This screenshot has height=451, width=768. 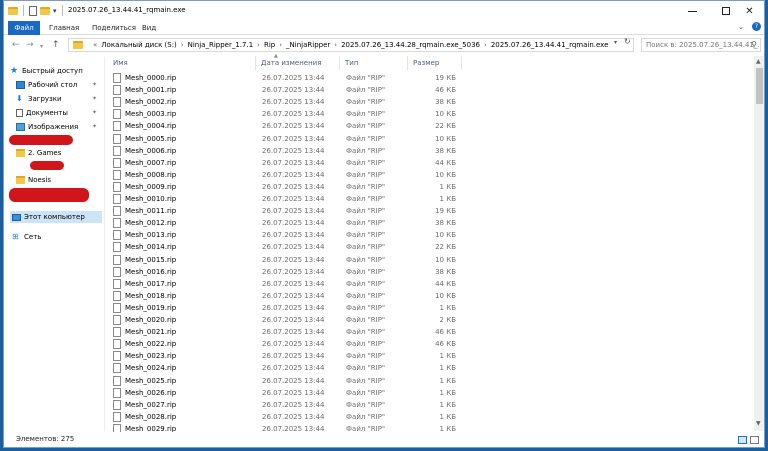 What do you see at coordinates (24, 28) in the screenshot?
I see `tab-file: Файл` at bounding box center [24, 28].